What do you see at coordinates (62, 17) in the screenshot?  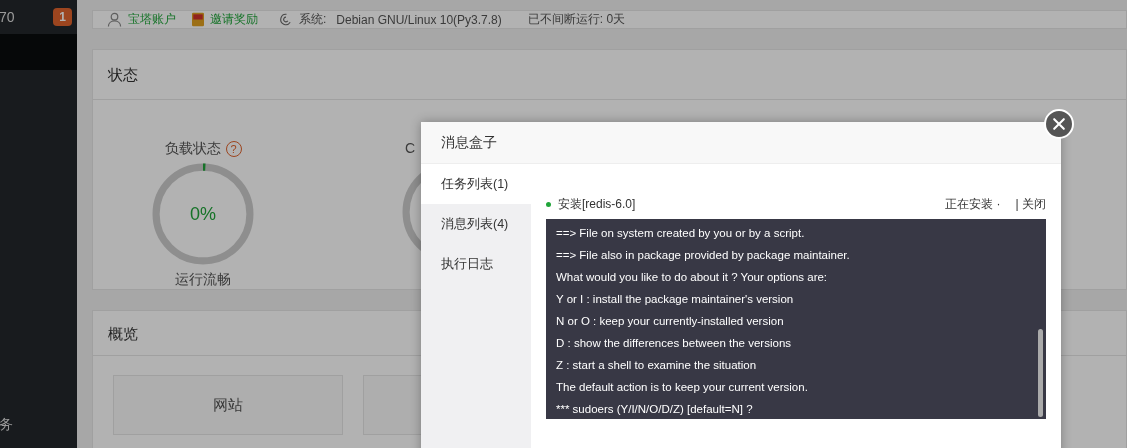 I see `notification-badge: 1` at bounding box center [62, 17].